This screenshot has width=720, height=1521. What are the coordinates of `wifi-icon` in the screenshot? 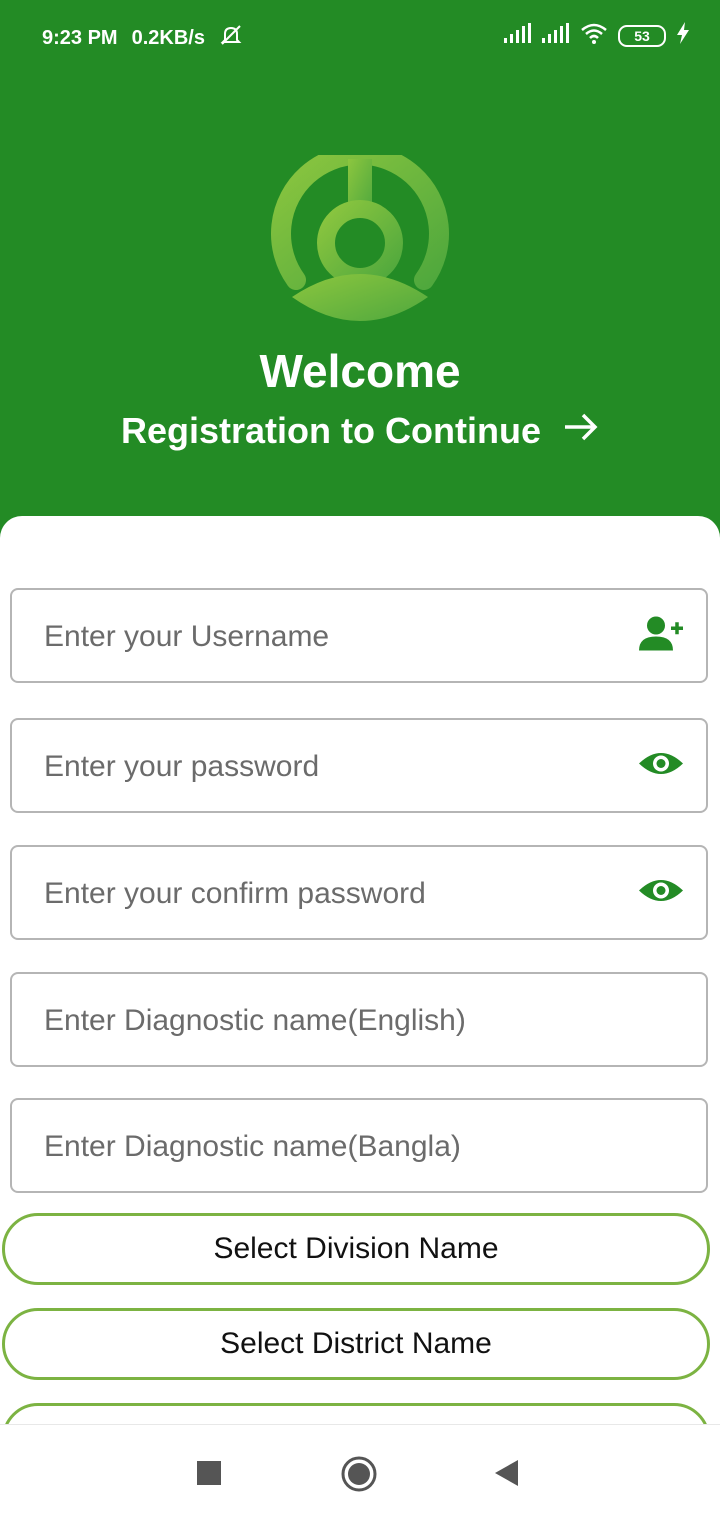 It's located at (594, 36).